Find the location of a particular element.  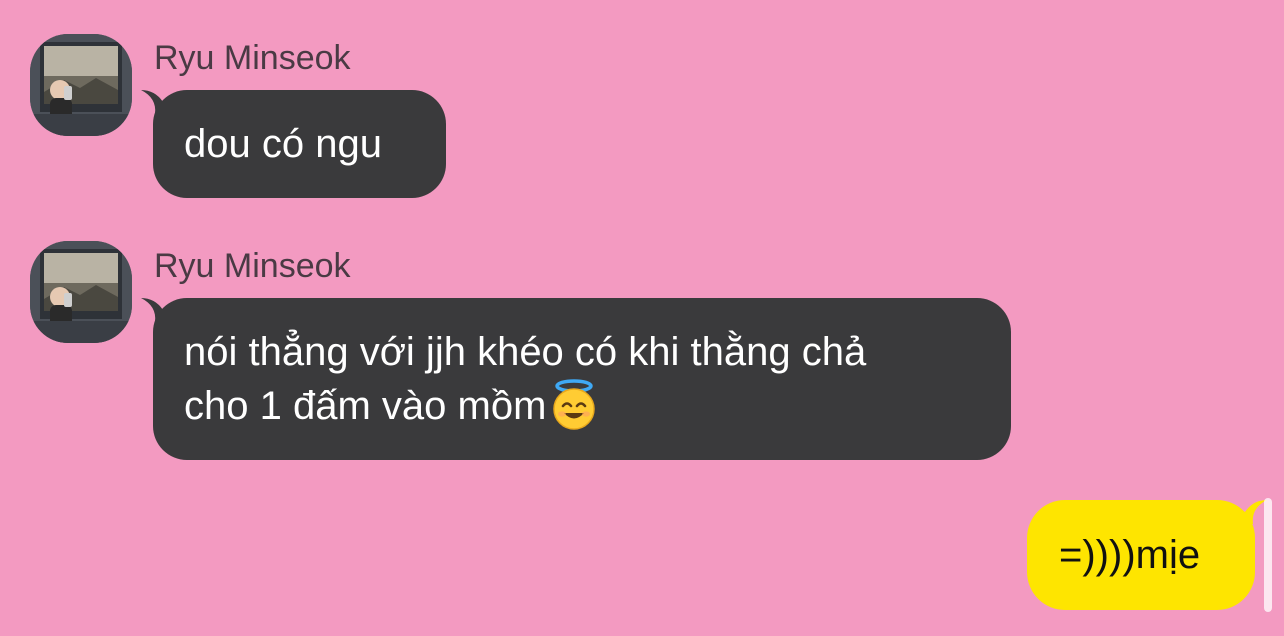

message-text-line-with-emoji: cho 1 đấm vào mồm is located at coordinates (582, 406).